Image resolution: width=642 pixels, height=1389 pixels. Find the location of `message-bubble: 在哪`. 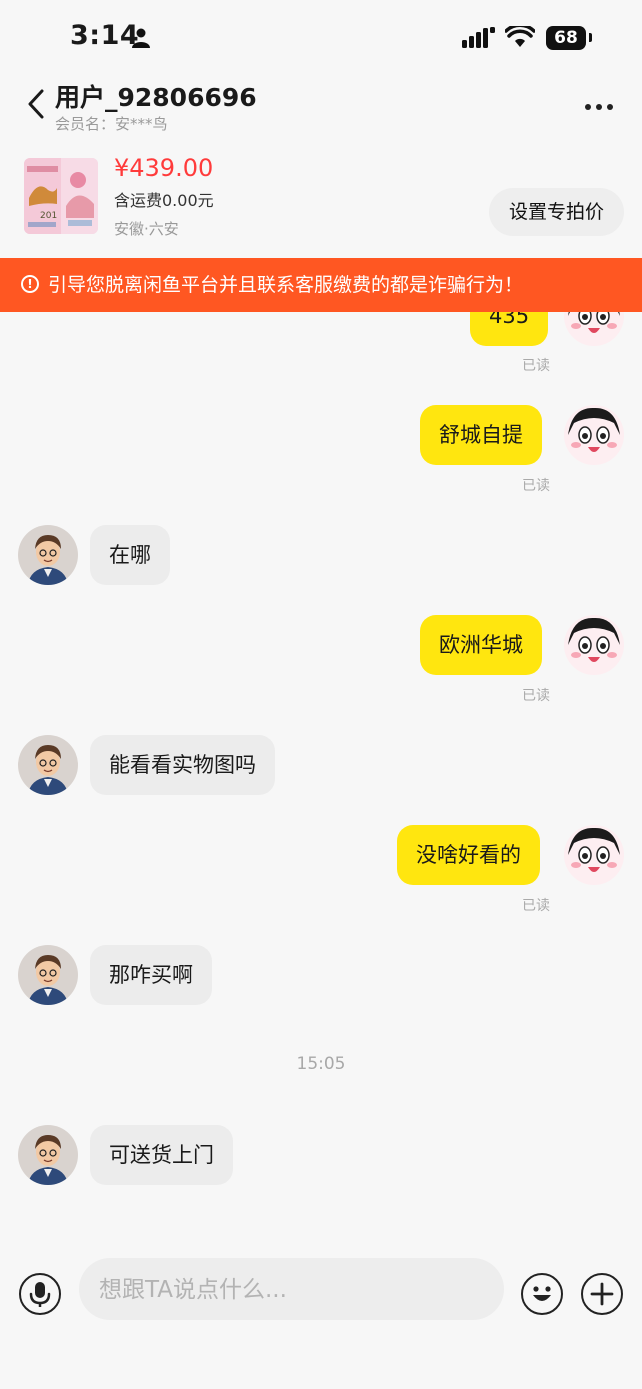

message-bubble: 在哪 is located at coordinates (130, 555).